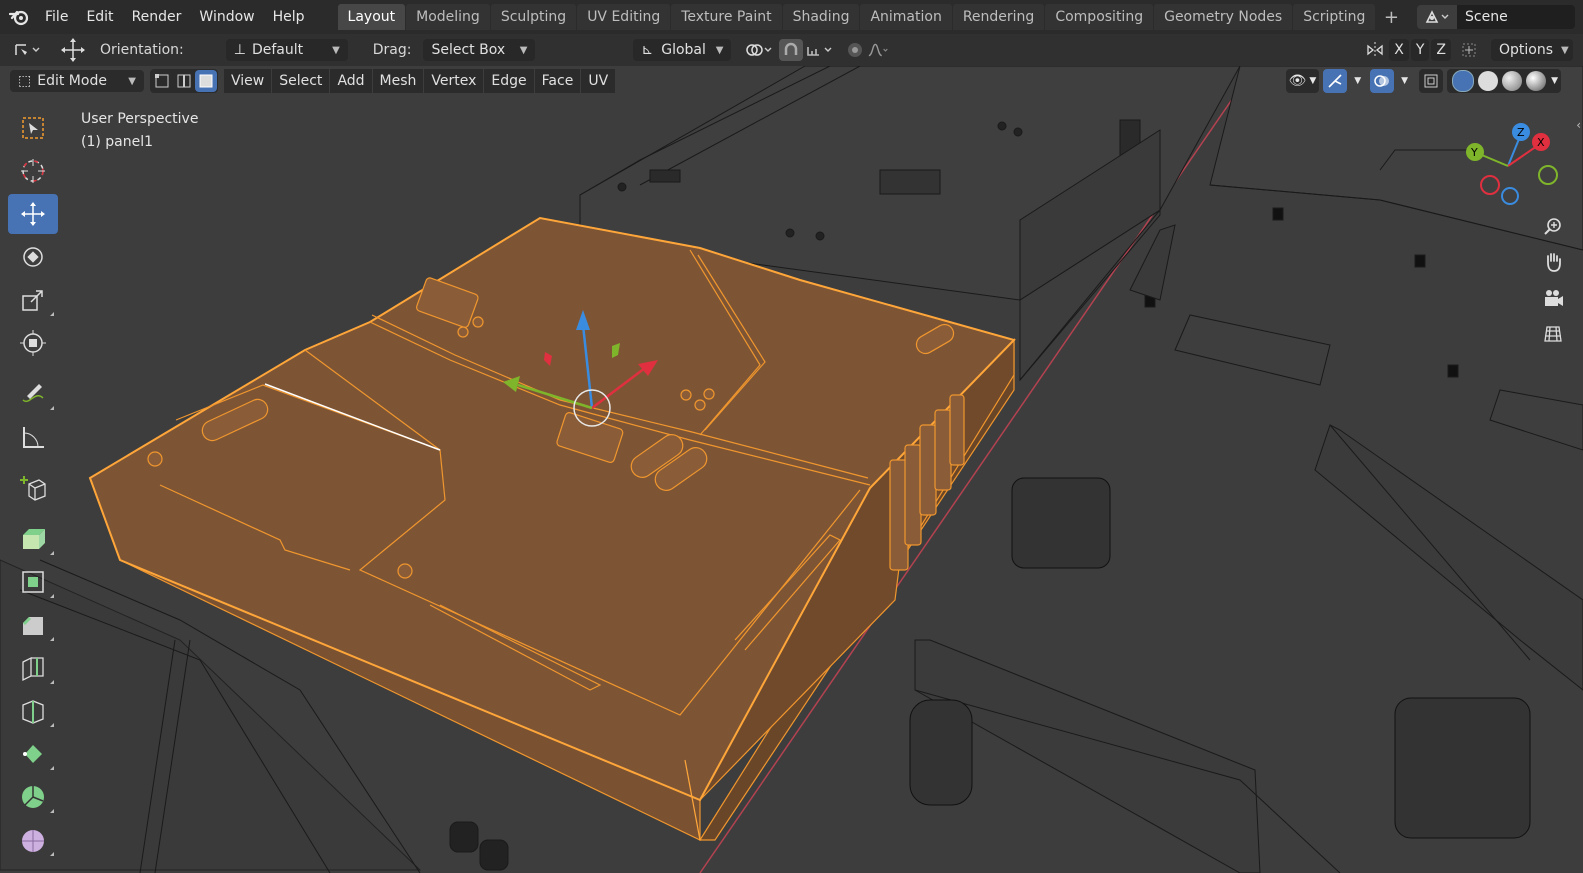 The height and width of the screenshot is (873, 1583). Describe the element at coordinates (33, 625) in the screenshot. I see `bevel-tool-icon` at that location.